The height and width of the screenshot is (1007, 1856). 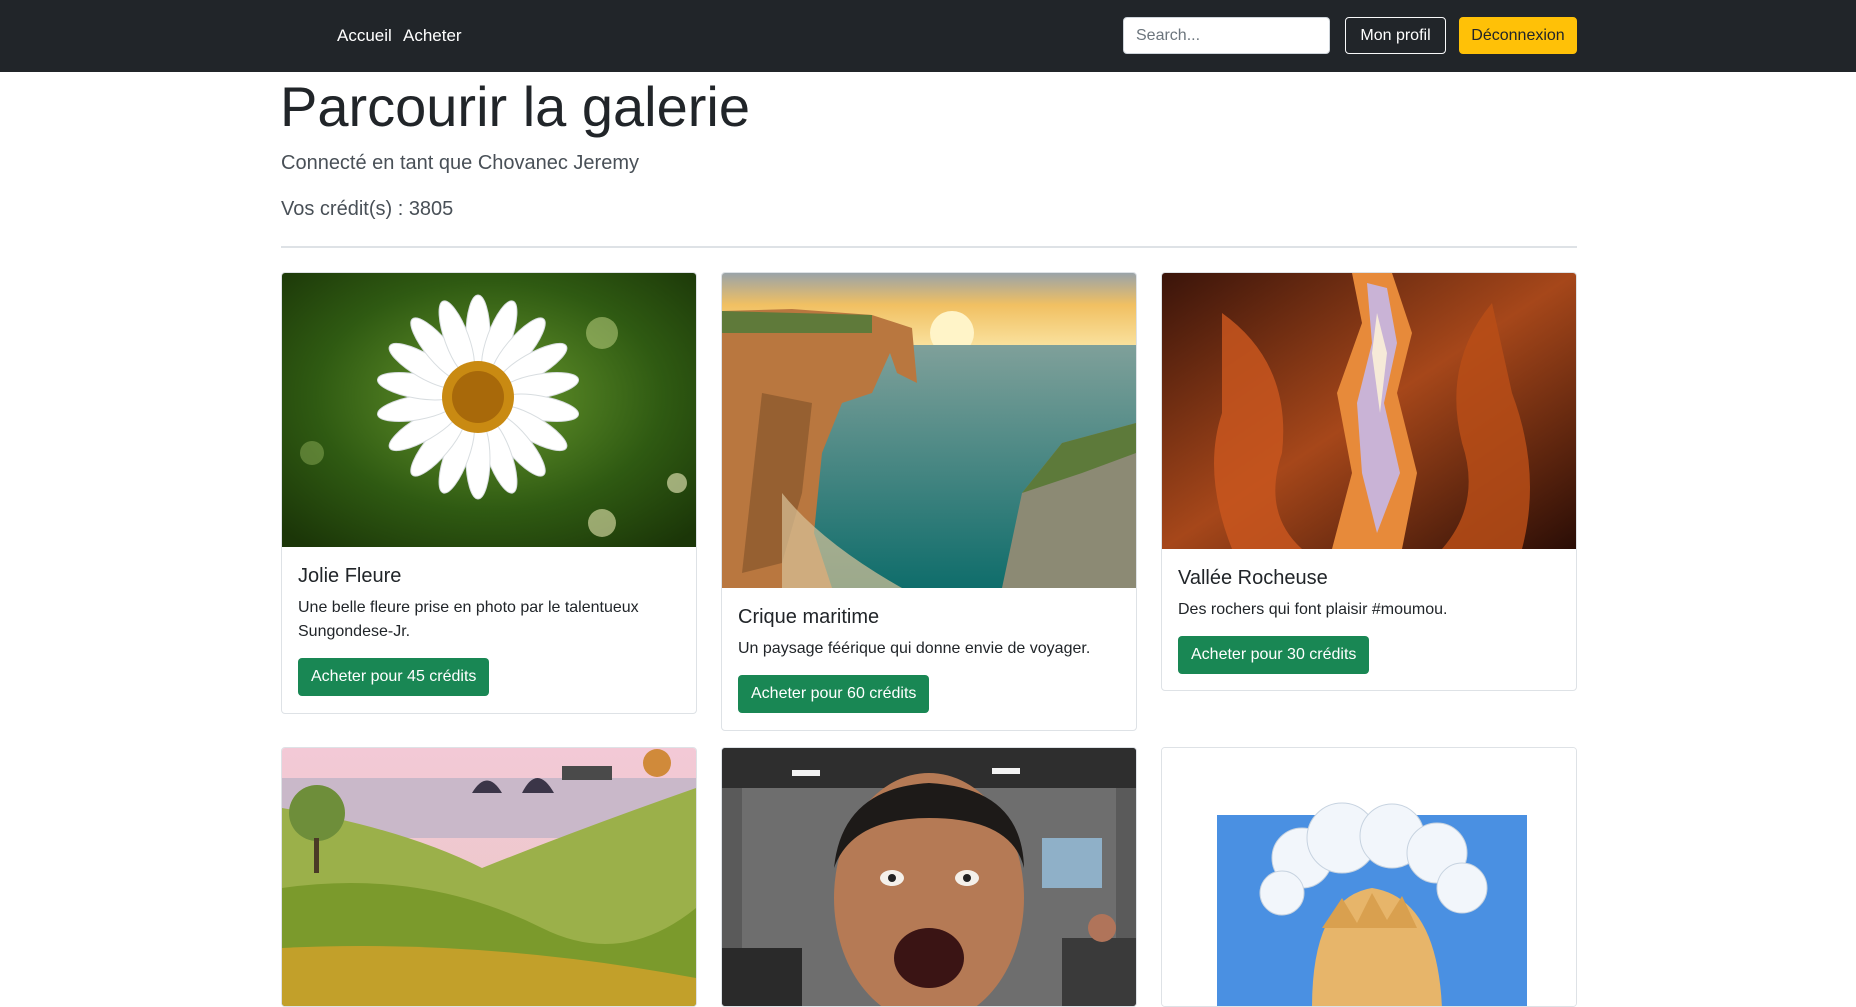 I want to click on top-navbar: Accueil Acheter Mon profil Déconnexion, so click(x=928, y=36).